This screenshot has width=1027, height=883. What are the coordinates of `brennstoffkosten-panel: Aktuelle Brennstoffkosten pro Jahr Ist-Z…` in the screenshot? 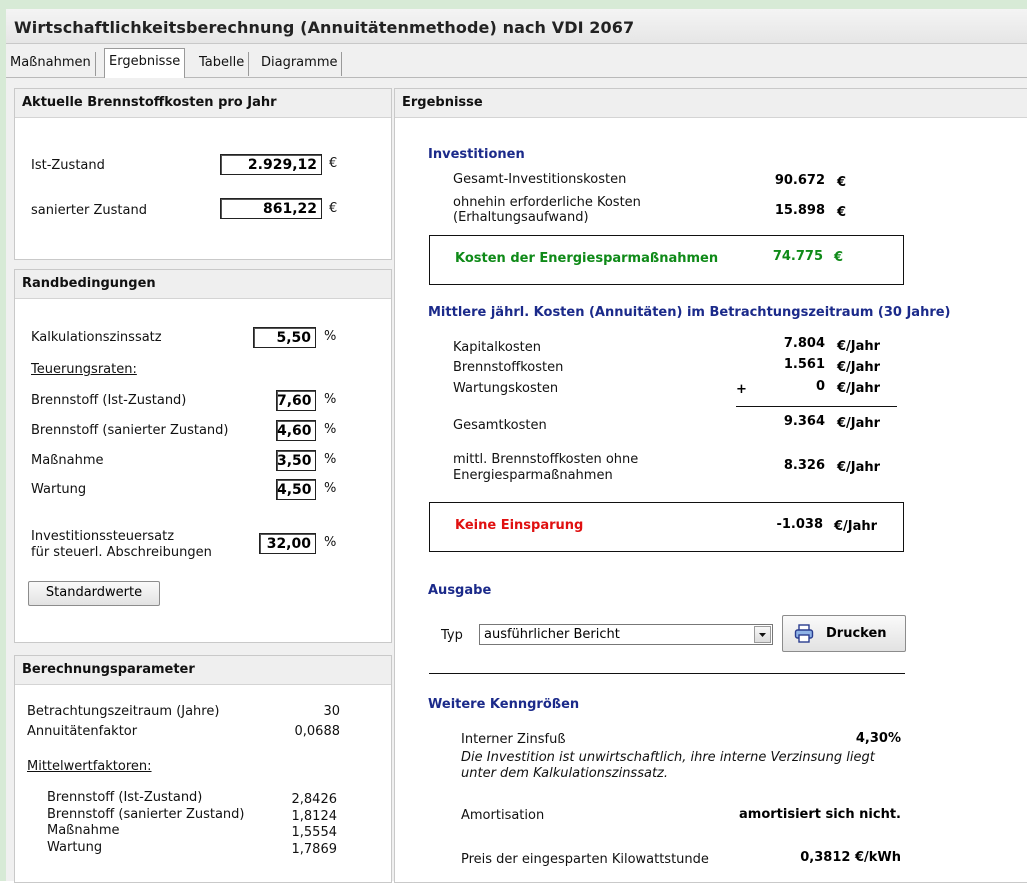 It's located at (203, 174).